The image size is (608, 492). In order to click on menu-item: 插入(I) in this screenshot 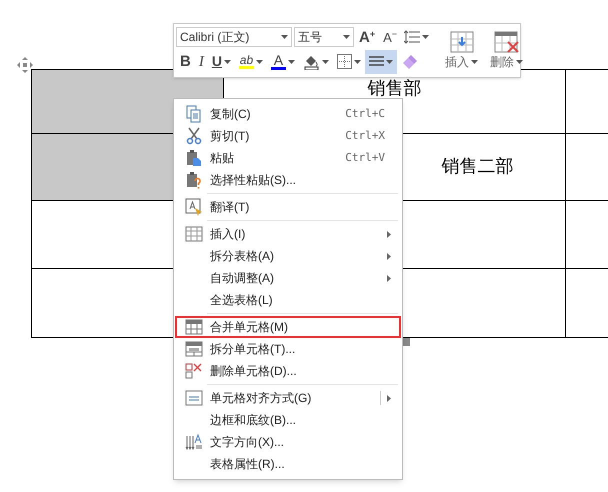, I will do `click(288, 234)`.